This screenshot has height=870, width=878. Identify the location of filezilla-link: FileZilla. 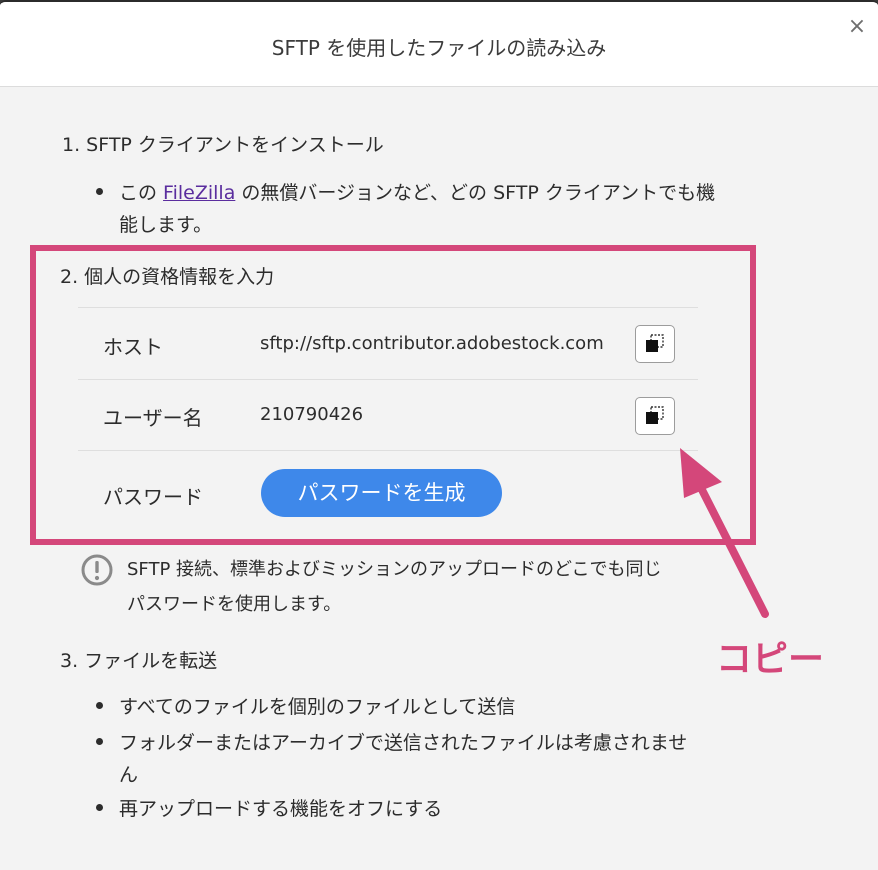
(199, 193).